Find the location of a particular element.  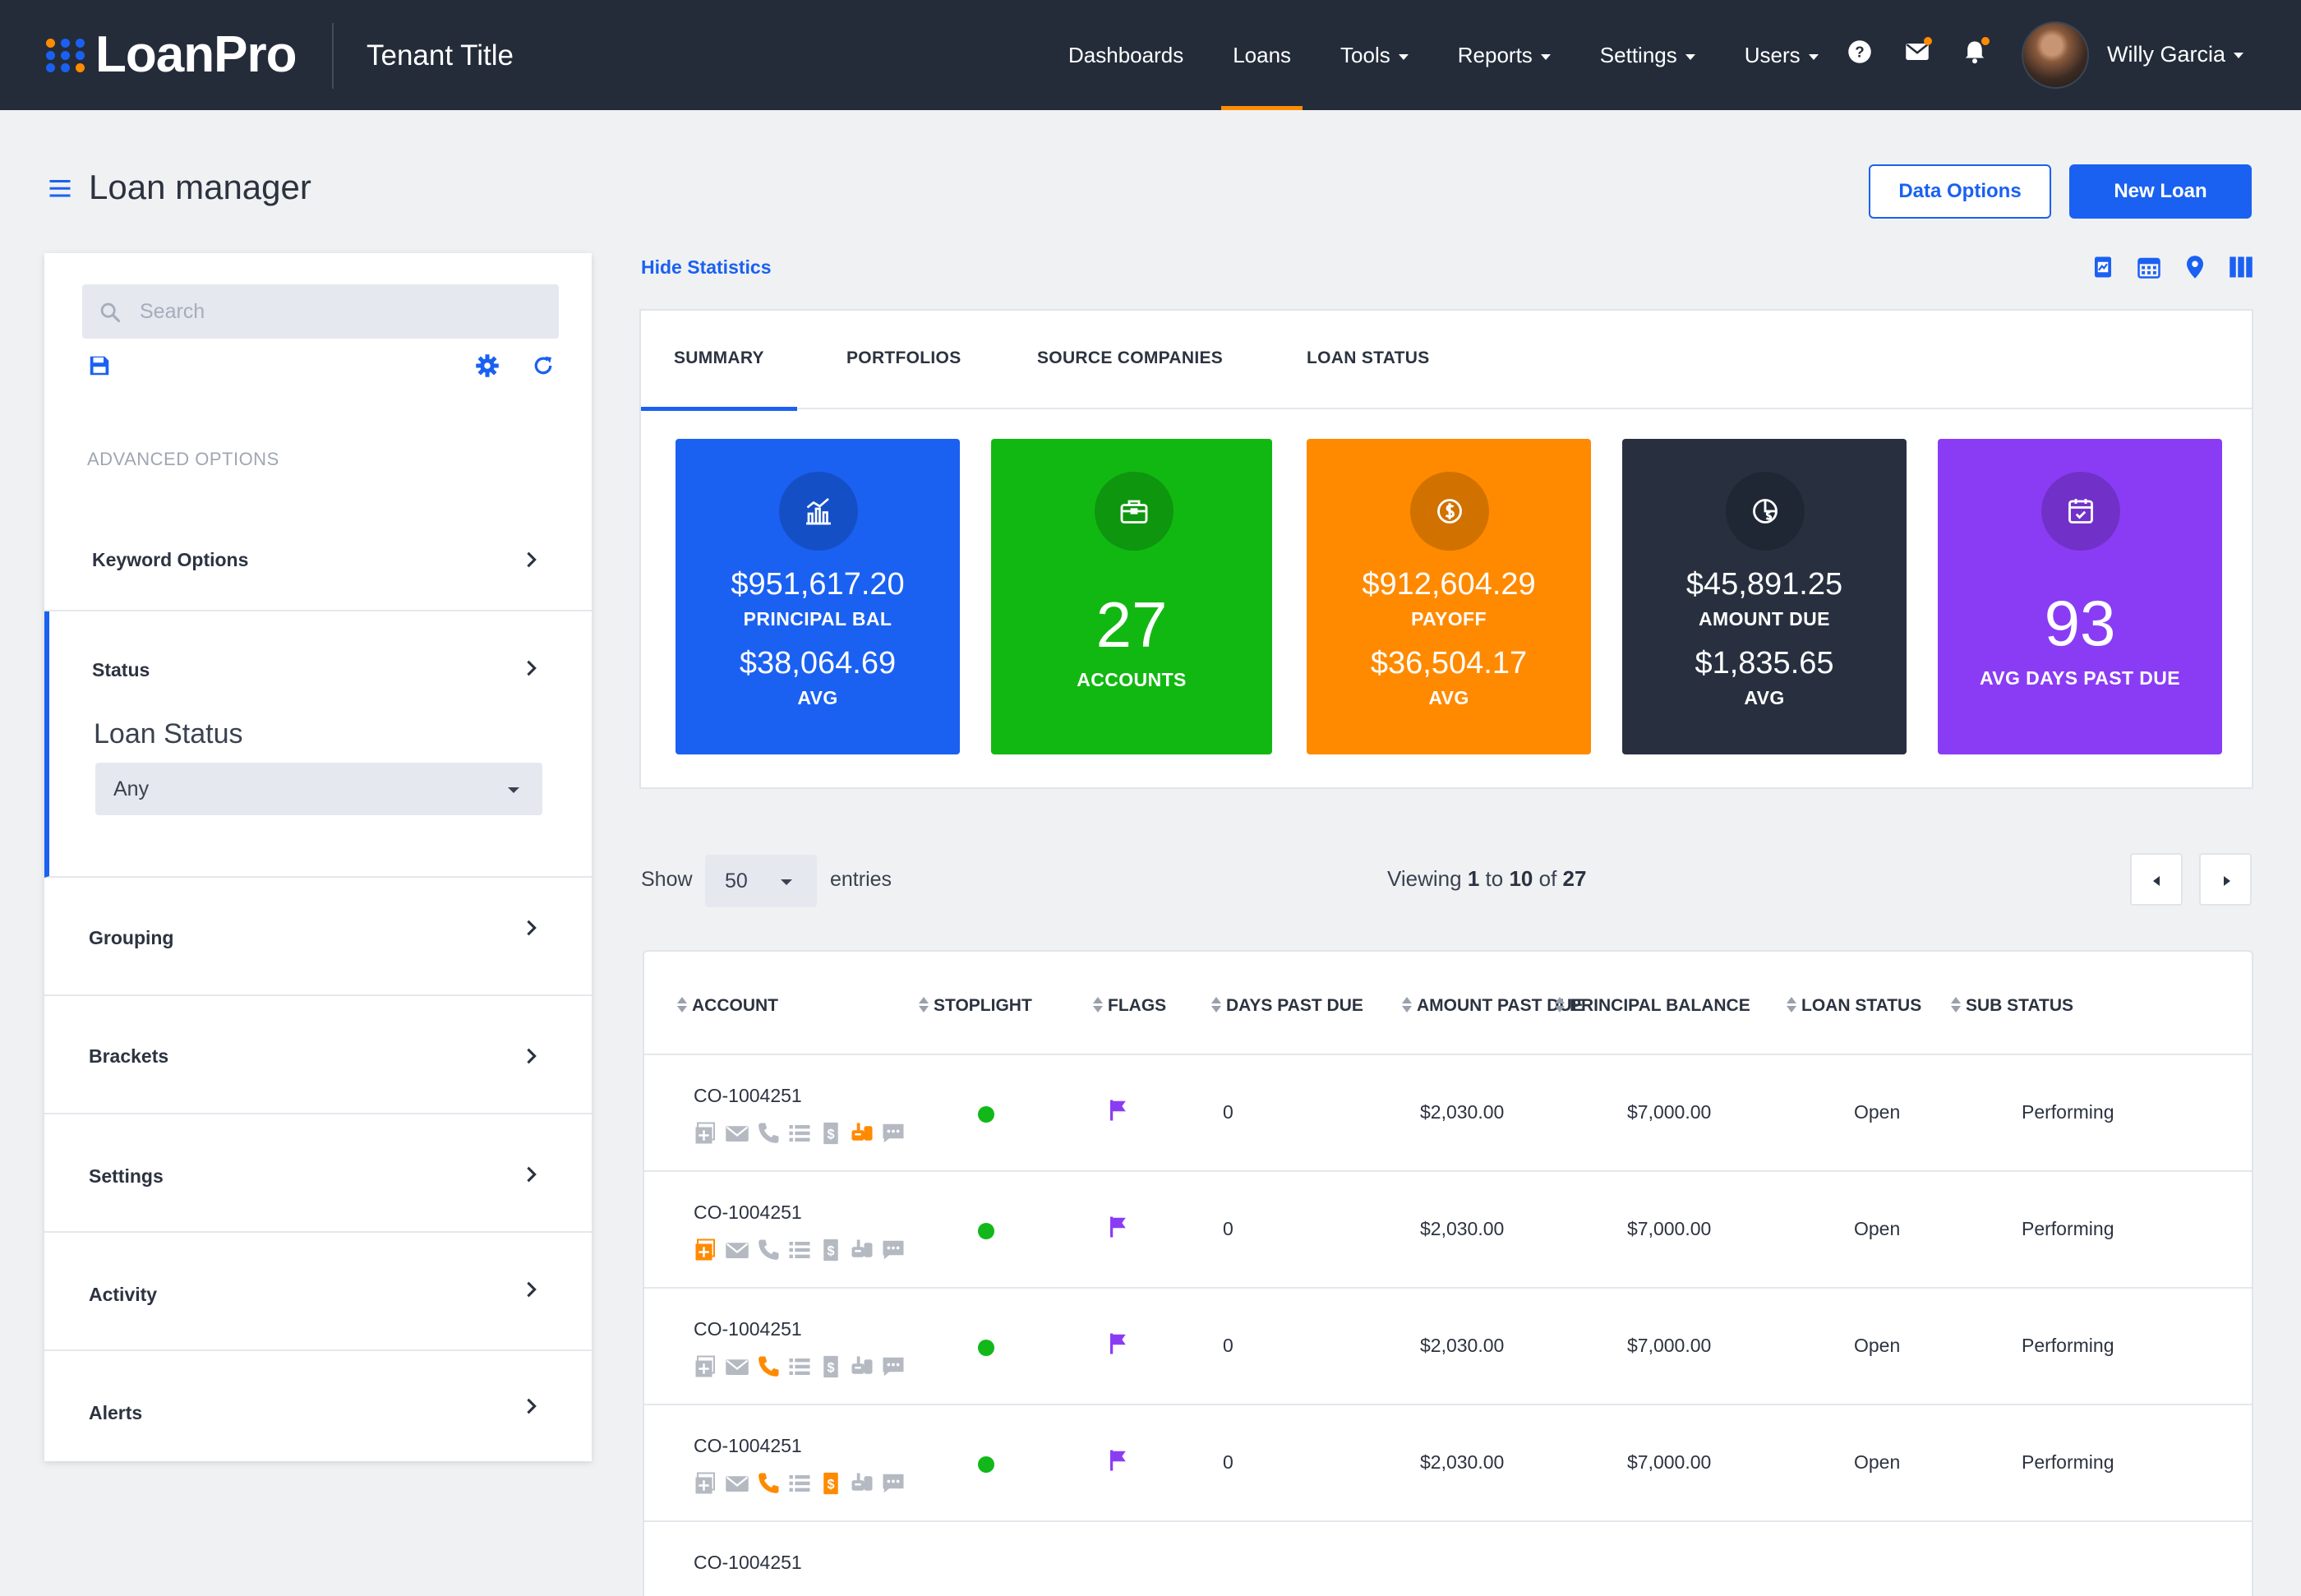

account-action-icons: $ is located at coordinates (800, 1366).